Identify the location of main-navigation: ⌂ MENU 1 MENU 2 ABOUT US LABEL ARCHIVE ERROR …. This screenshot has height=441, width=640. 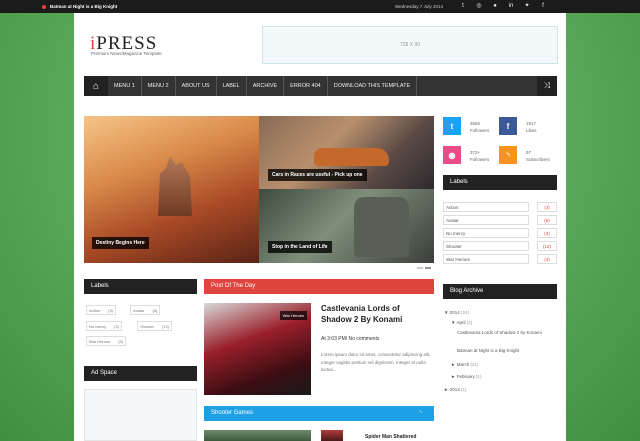
(320, 86).